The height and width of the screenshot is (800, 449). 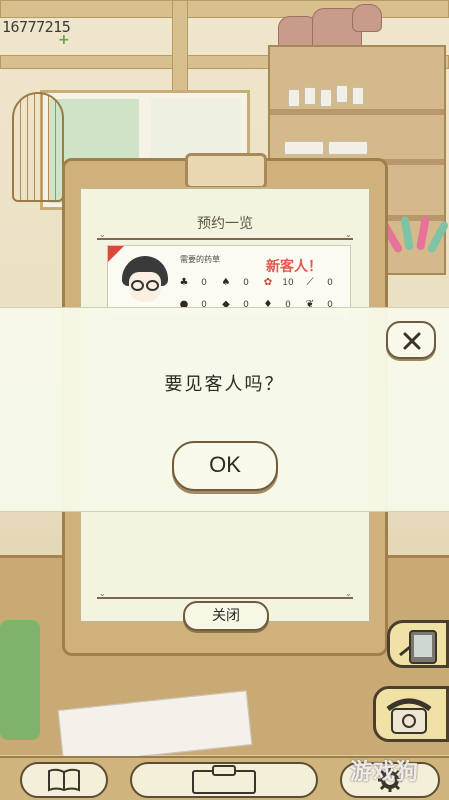 What do you see at coordinates (145, 281) in the screenshot?
I see `guest-avatar` at bounding box center [145, 281].